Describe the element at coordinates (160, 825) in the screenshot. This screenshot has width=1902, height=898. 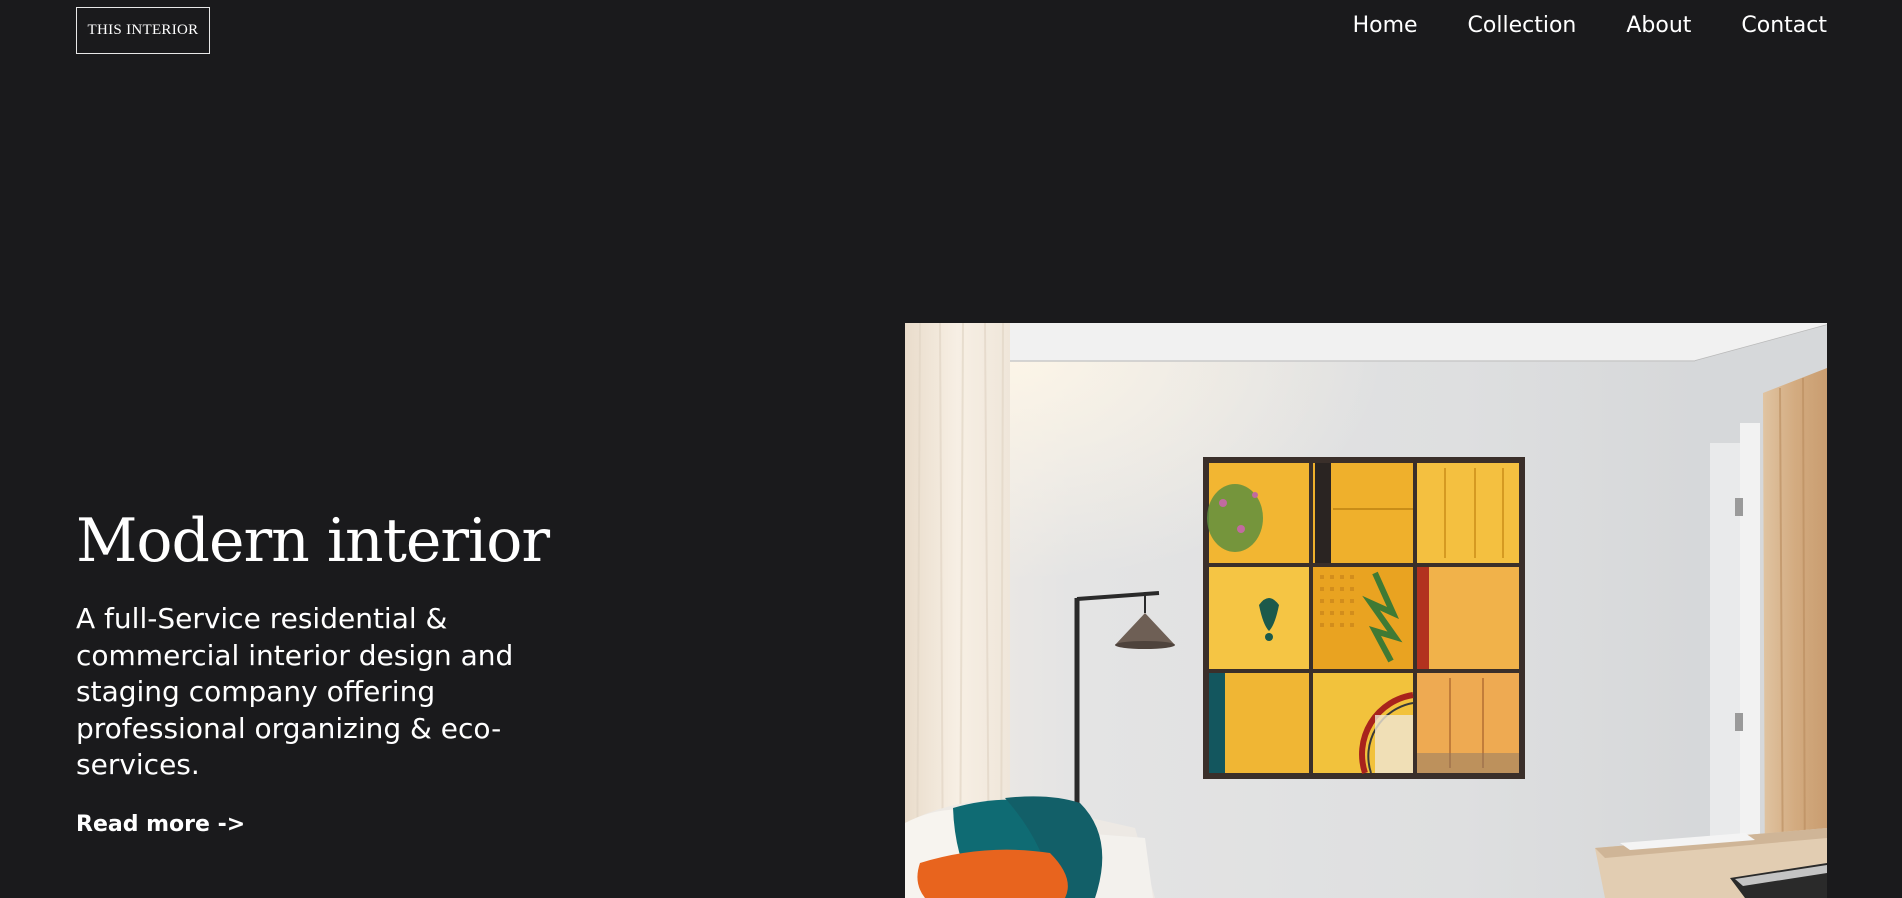
I see `read-more-link: Read more ->` at that location.